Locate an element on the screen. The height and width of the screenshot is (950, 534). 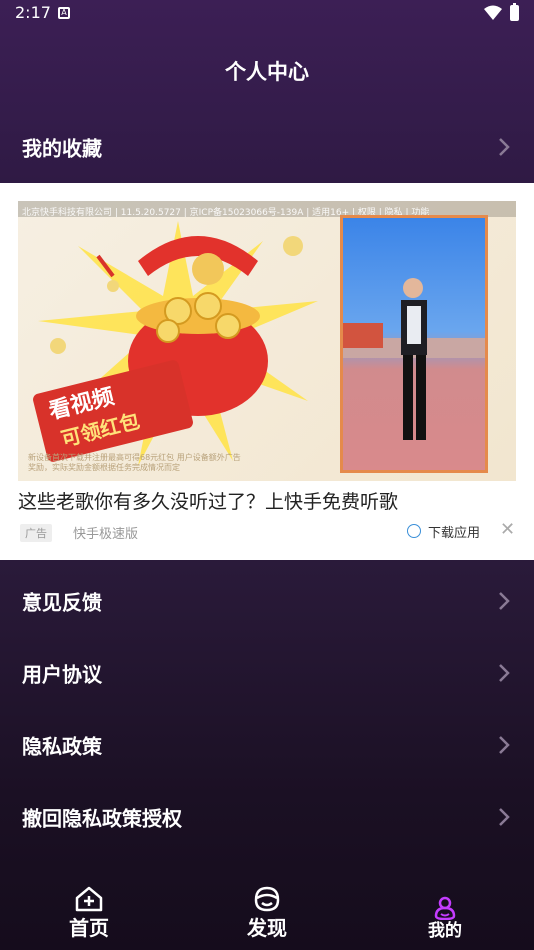
menu-item-label: 隐私政策 is located at coordinates (62, 746).